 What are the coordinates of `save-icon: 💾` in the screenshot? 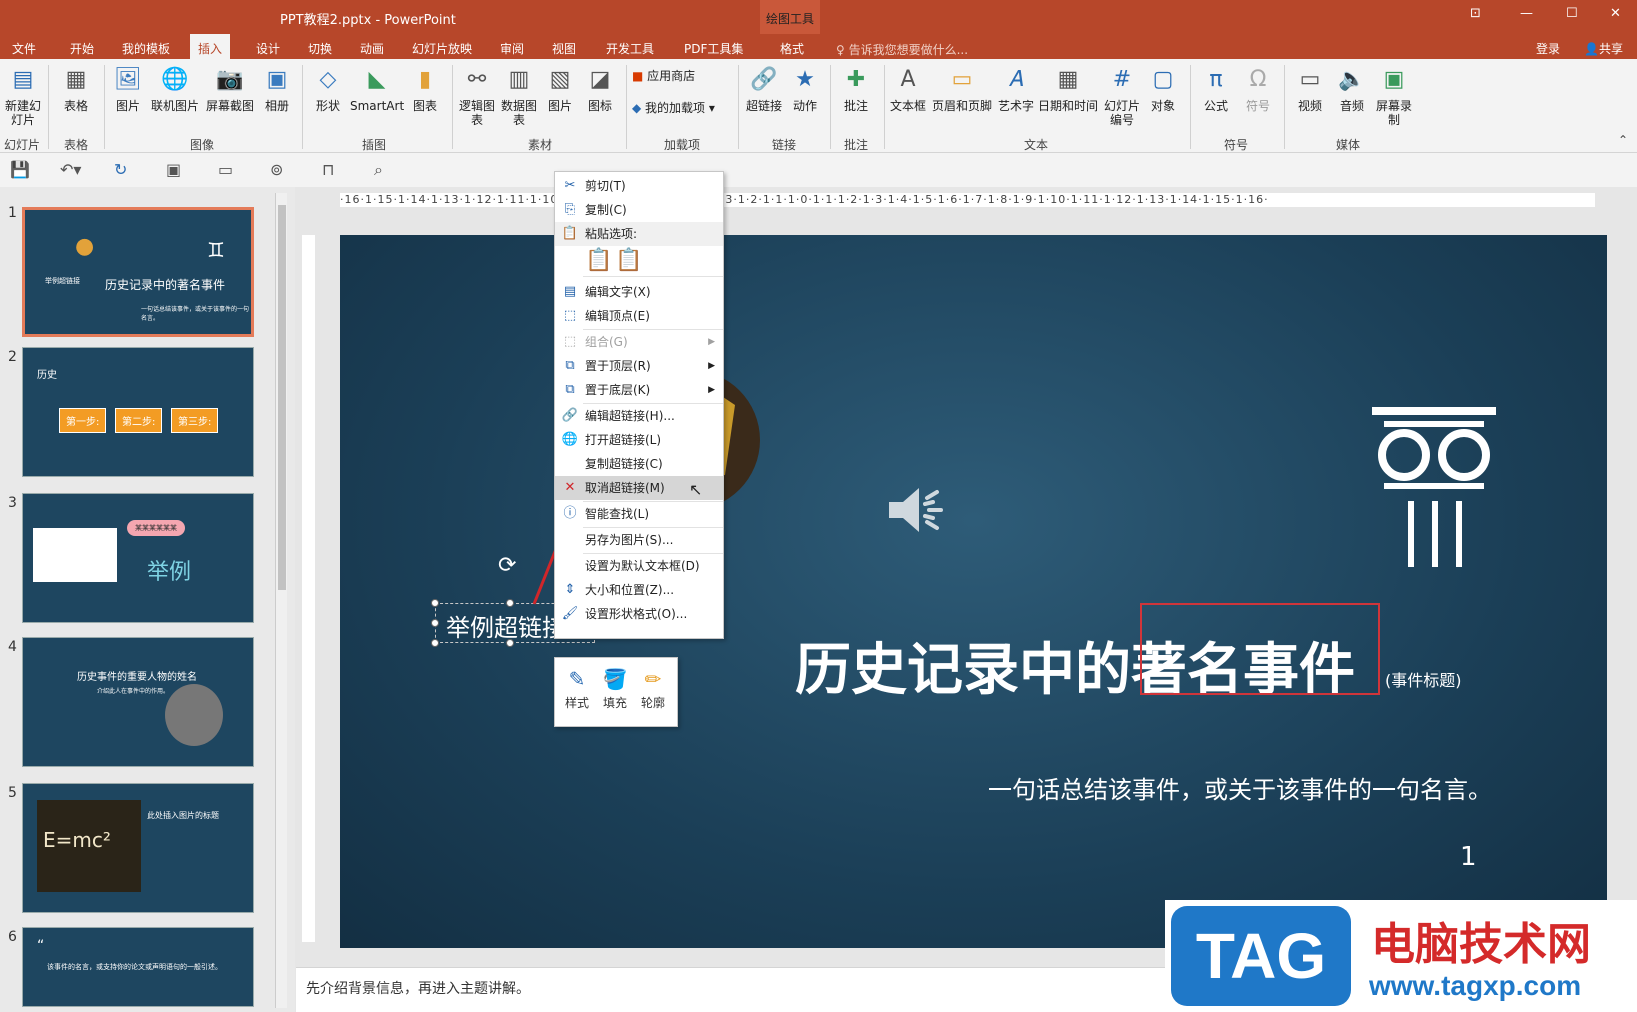 It's located at (20, 169).